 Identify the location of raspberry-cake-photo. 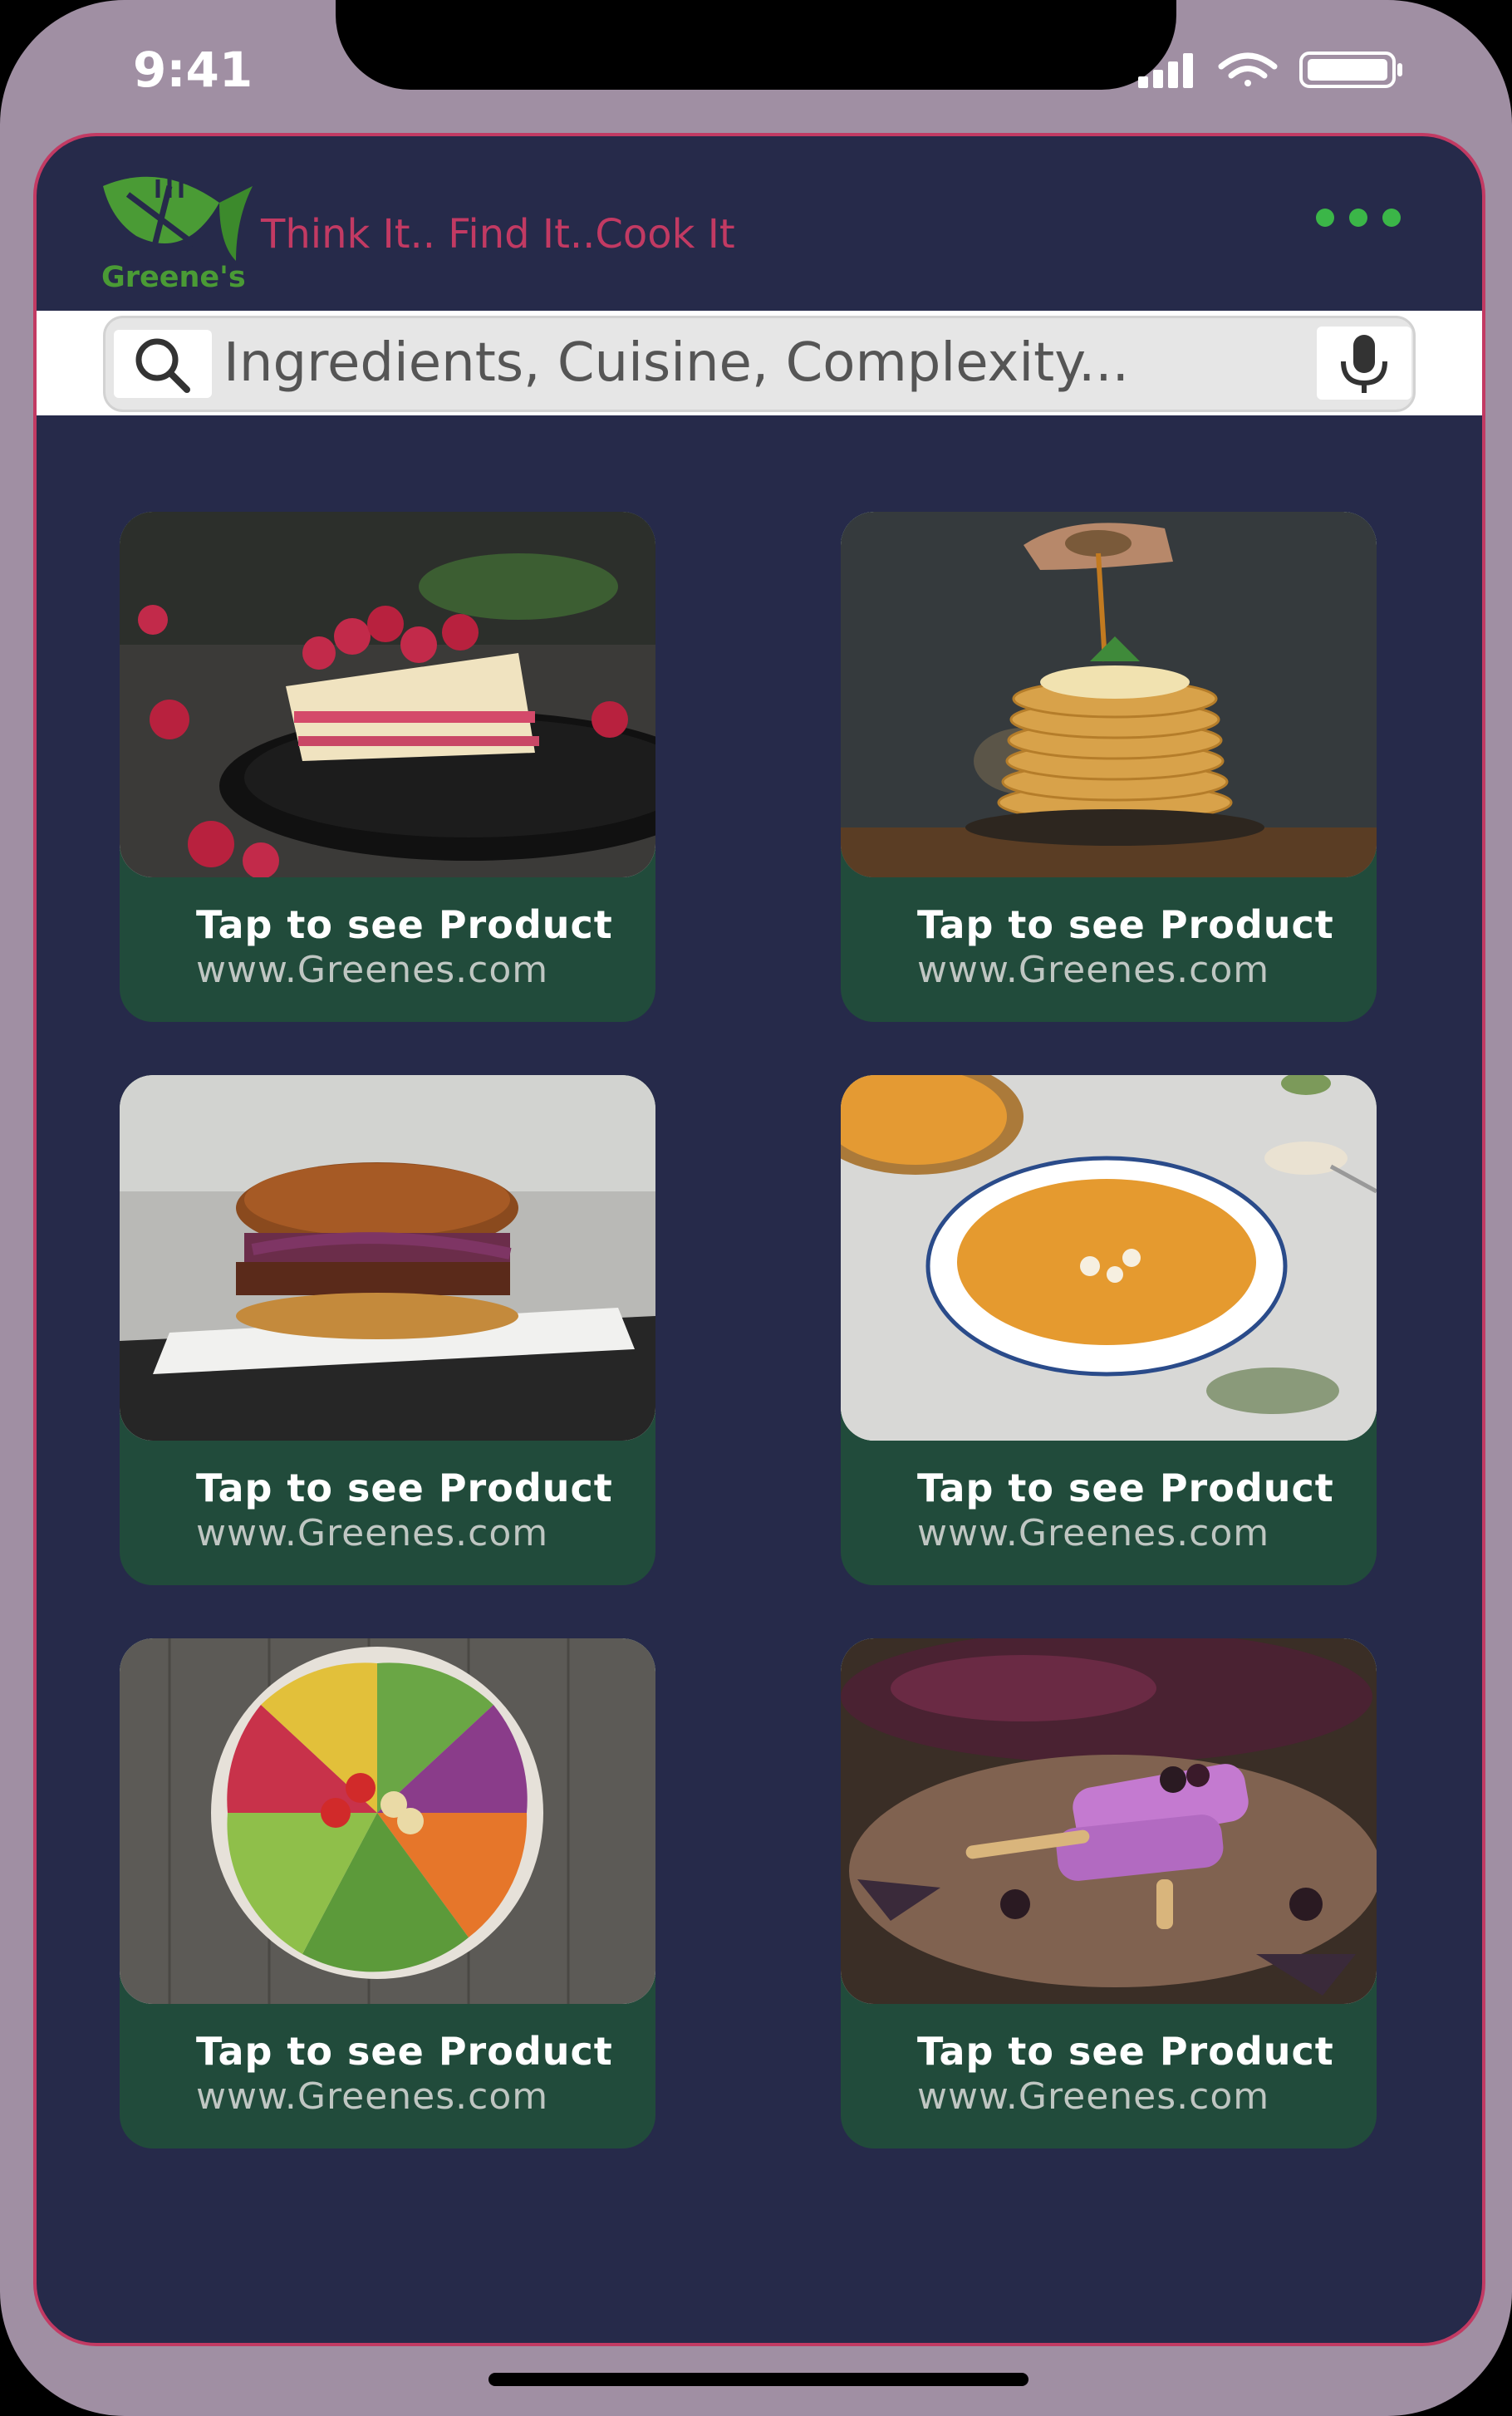
(388, 694).